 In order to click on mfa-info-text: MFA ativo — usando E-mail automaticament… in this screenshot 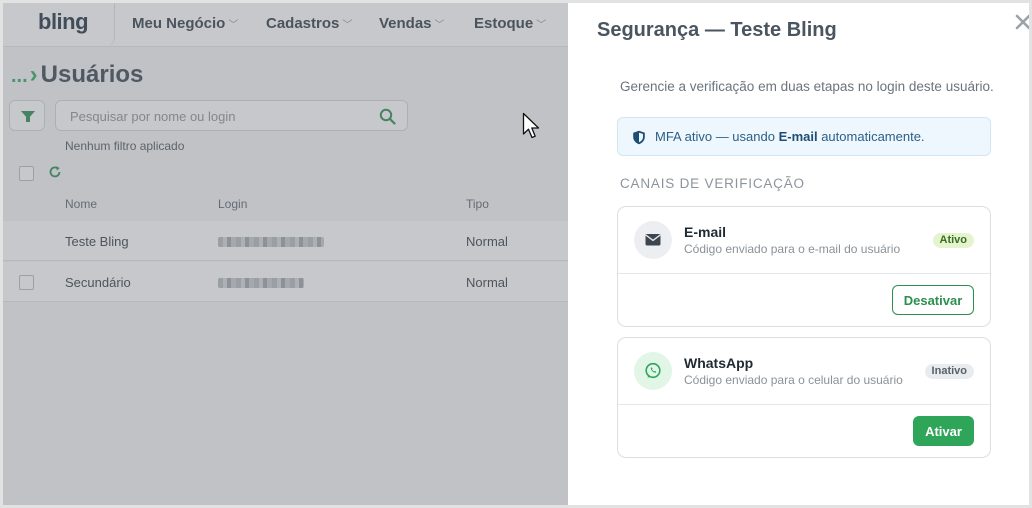, I will do `click(790, 136)`.